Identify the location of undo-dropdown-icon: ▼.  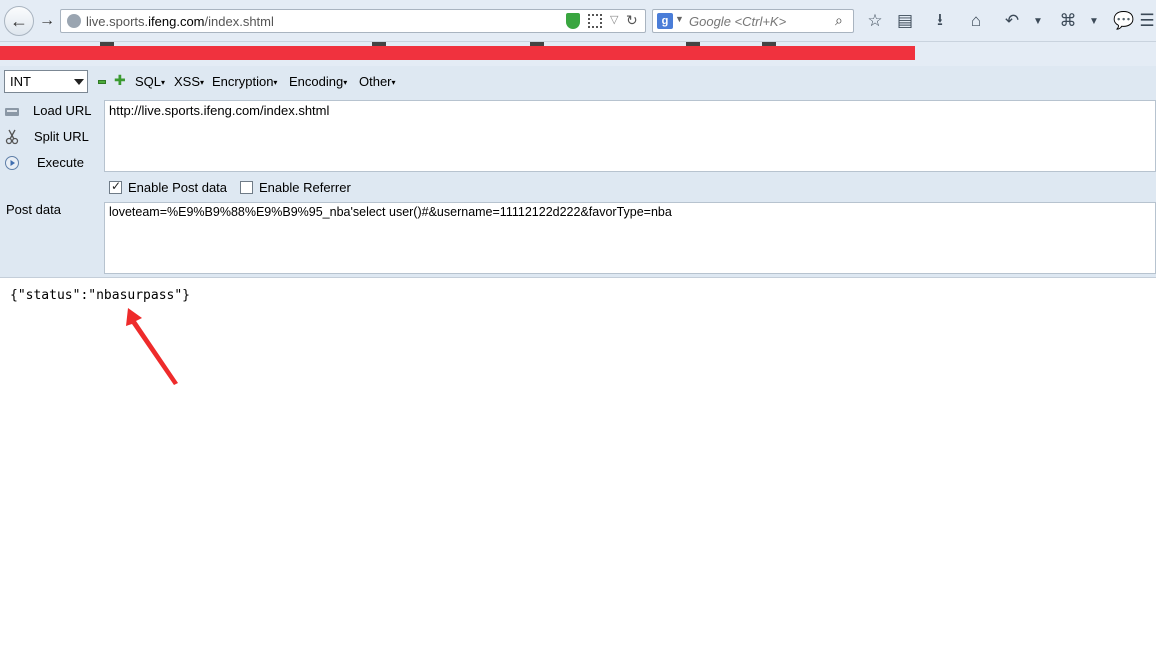
(1038, 21).